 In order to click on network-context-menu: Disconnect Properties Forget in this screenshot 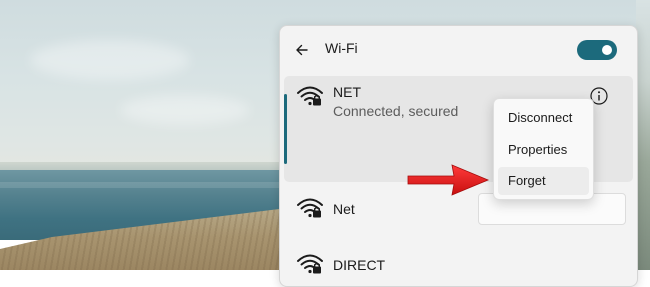, I will do `click(543, 149)`.